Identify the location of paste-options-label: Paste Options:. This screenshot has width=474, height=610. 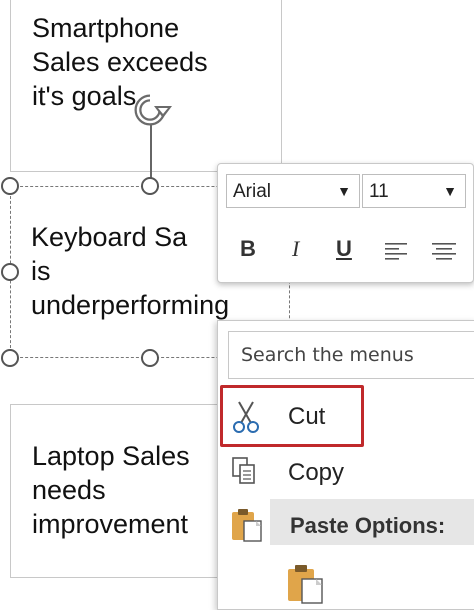
(368, 525).